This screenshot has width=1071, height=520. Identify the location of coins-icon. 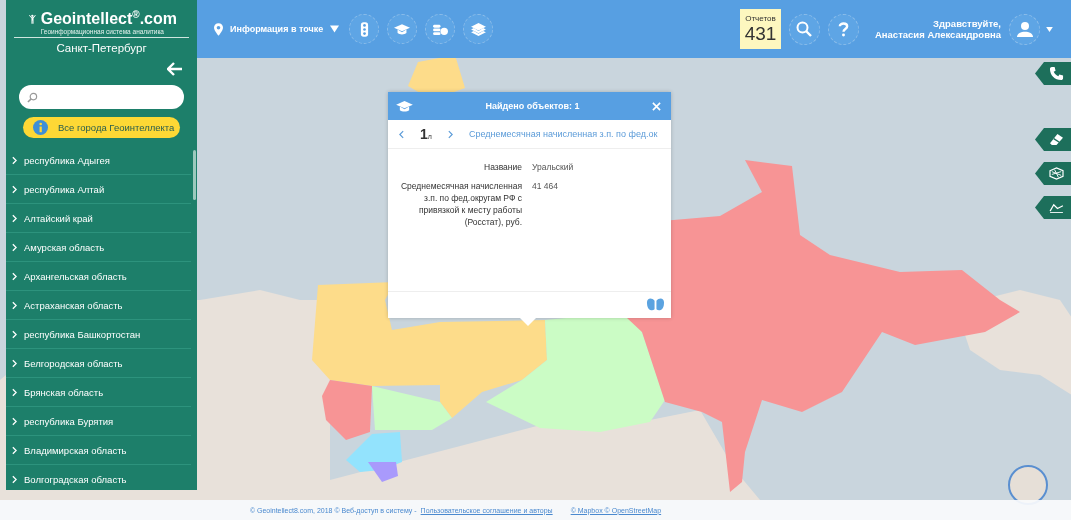
(440, 29).